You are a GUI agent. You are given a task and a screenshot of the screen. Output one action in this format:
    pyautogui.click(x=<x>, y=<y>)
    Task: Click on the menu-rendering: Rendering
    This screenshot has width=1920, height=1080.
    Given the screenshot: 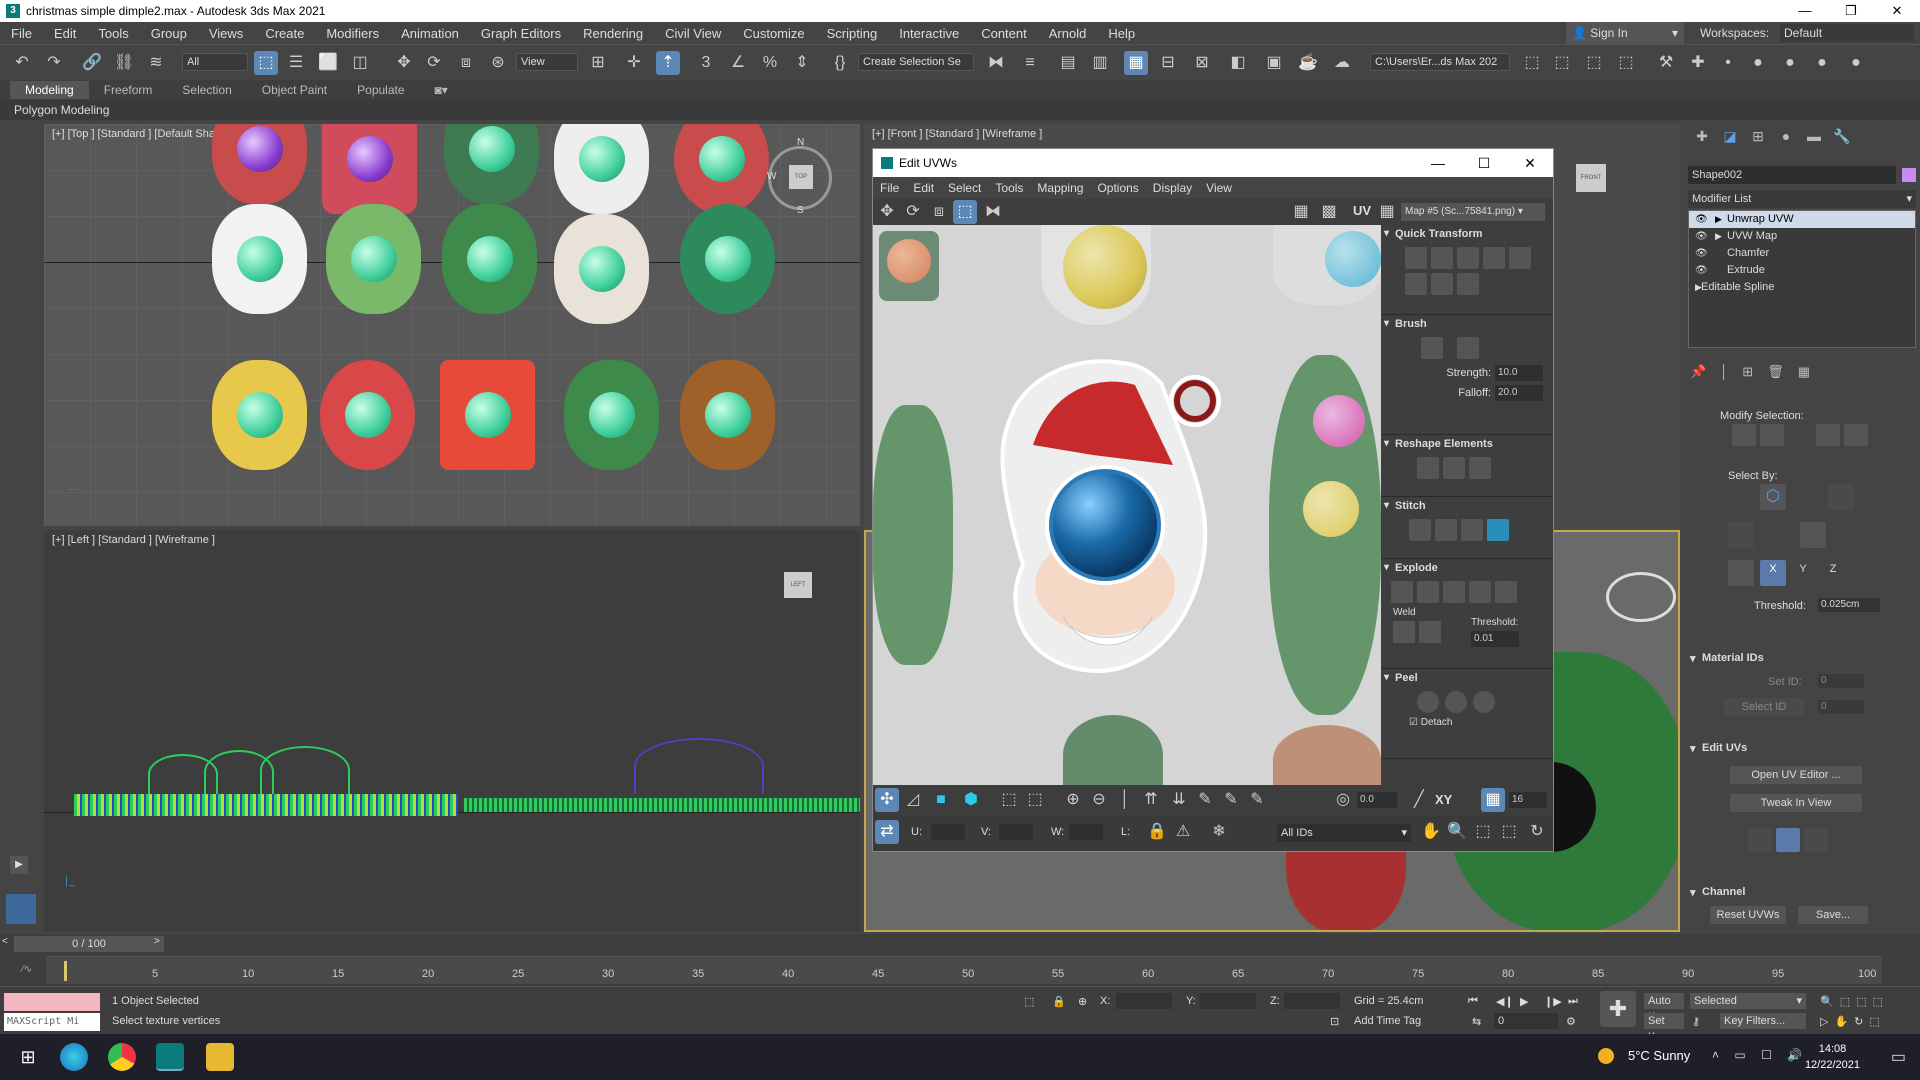 What is the action you would take?
    pyautogui.click(x=613, y=33)
    